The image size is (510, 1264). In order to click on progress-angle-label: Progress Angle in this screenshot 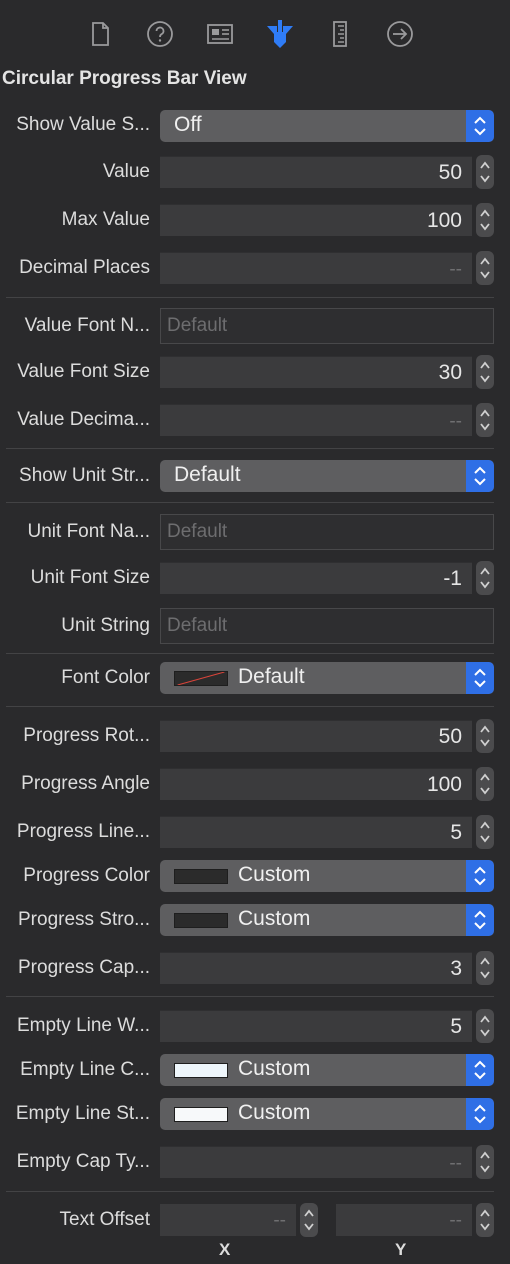, I will do `click(85, 783)`.